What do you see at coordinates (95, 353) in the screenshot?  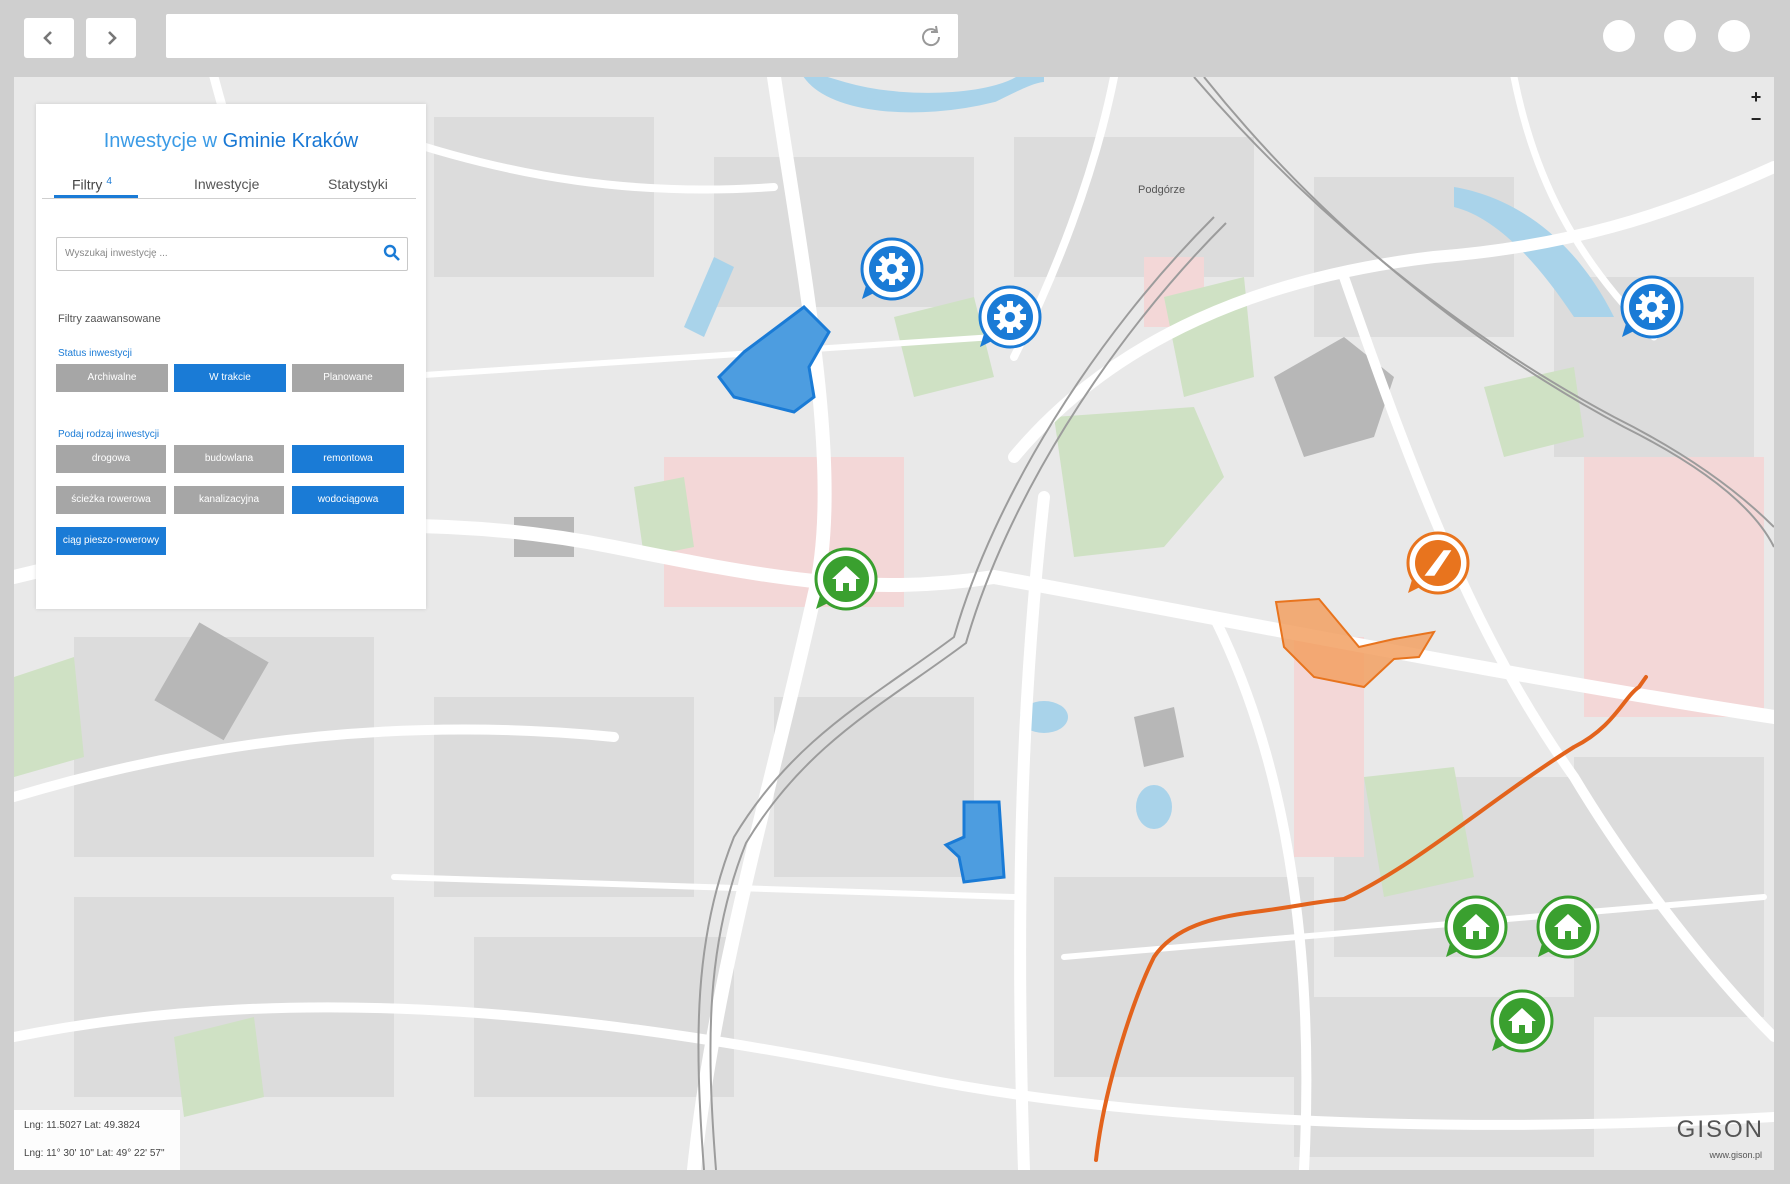 I see `status-section-title: Status inwestycji` at bounding box center [95, 353].